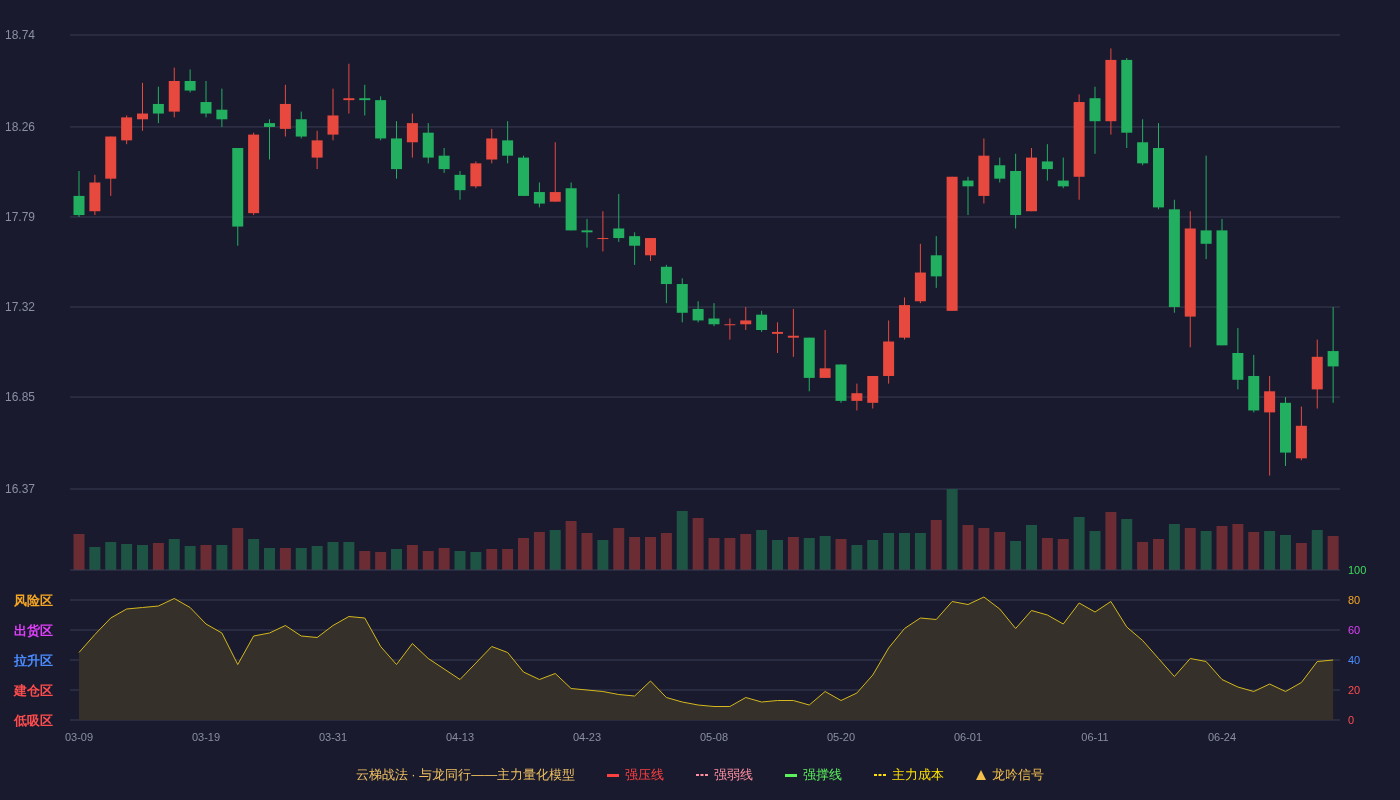 This screenshot has width=1400, height=800. What do you see at coordinates (33, 630) in the screenshot?
I see `zone-label: 出货区` at bounding box center [33, 630].